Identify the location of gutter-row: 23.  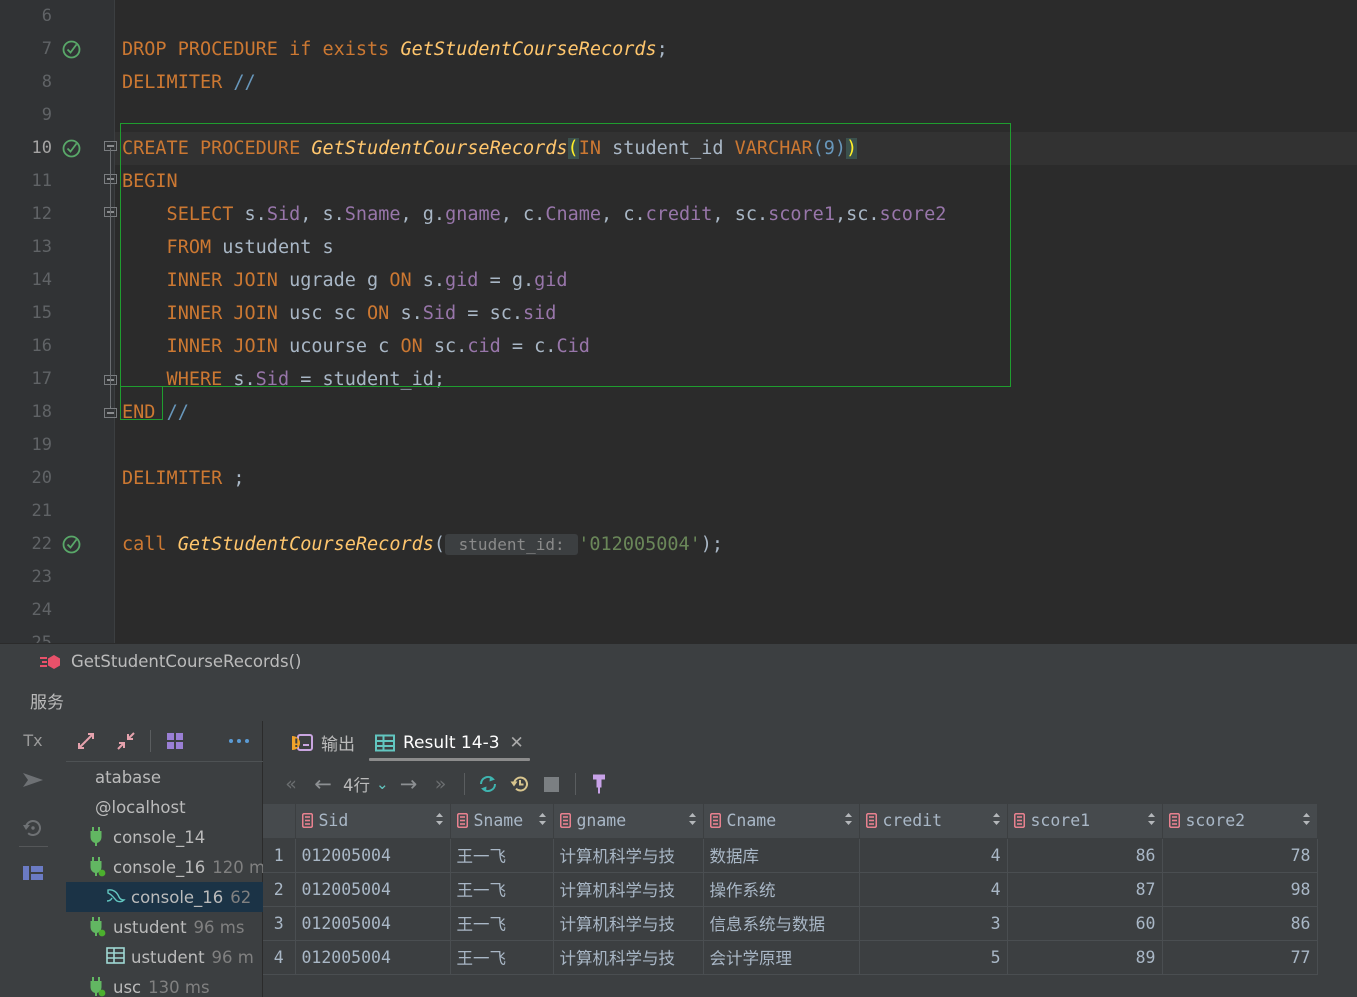
(57, 577).